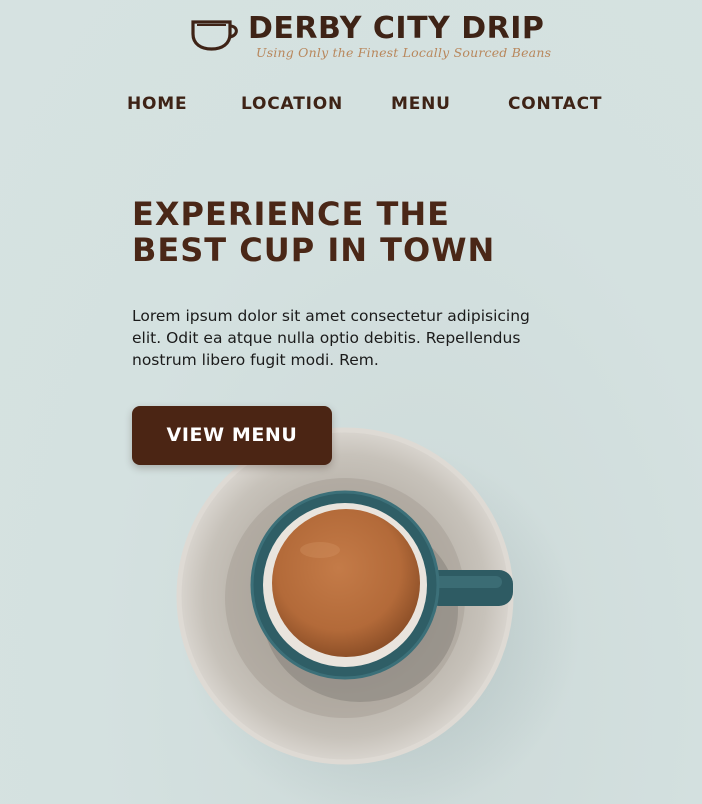  Describe the element at coordinates (396, 28) in the screenshot. I see `brand-name: DERBY CITY DRIP` at that location.